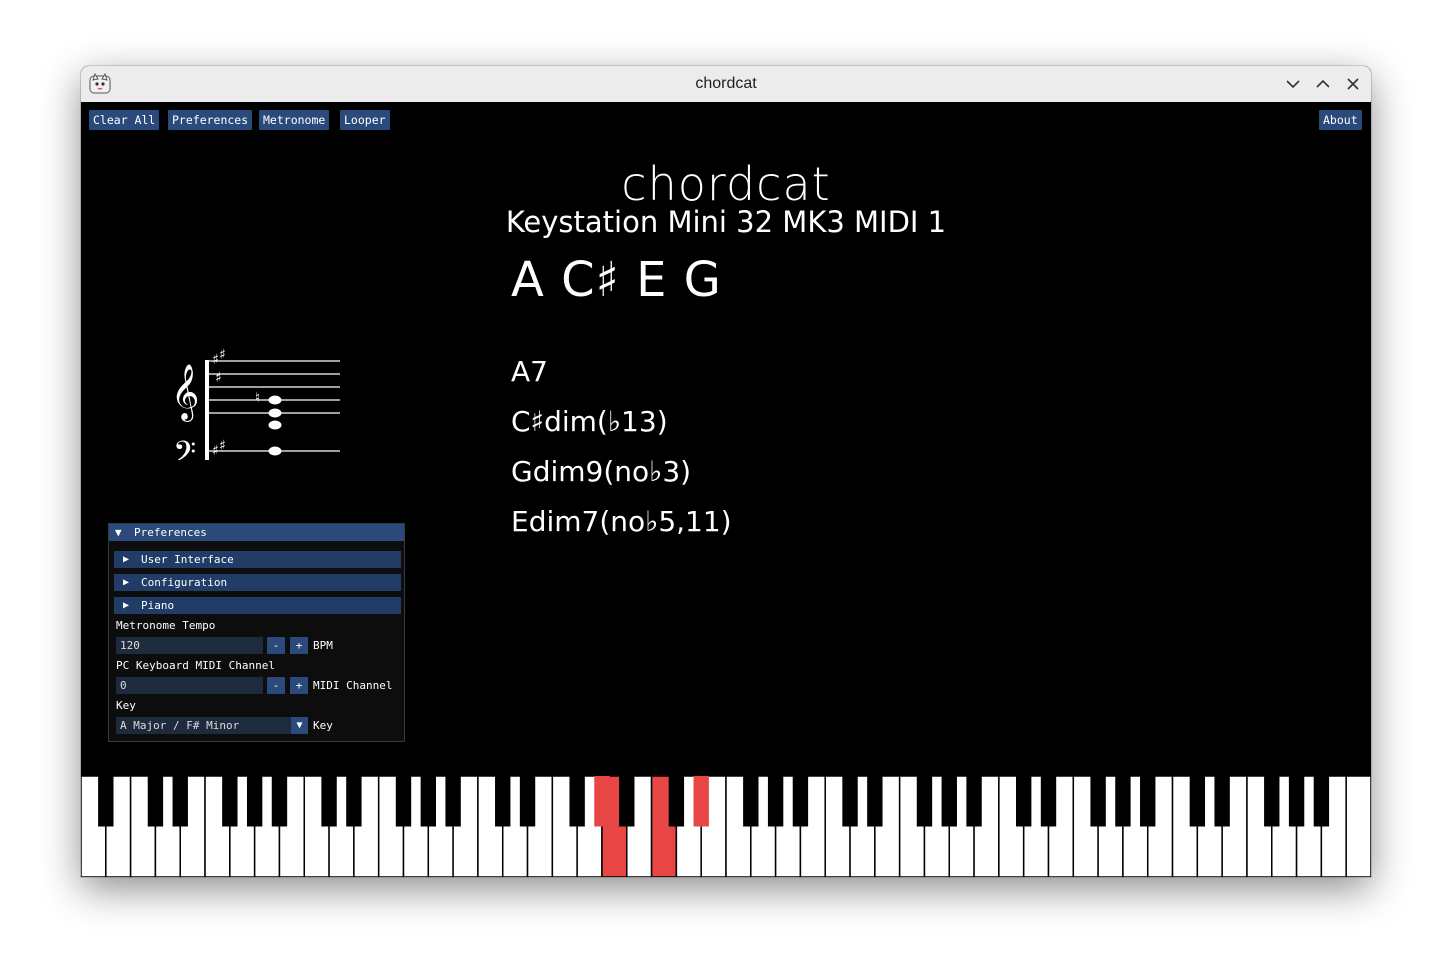 This screenshot has height=972, width=1451. Describe the element at coordinates (257, 559) in the screenshot. I see `section-user-interface: ▶ User Interface` at that location.